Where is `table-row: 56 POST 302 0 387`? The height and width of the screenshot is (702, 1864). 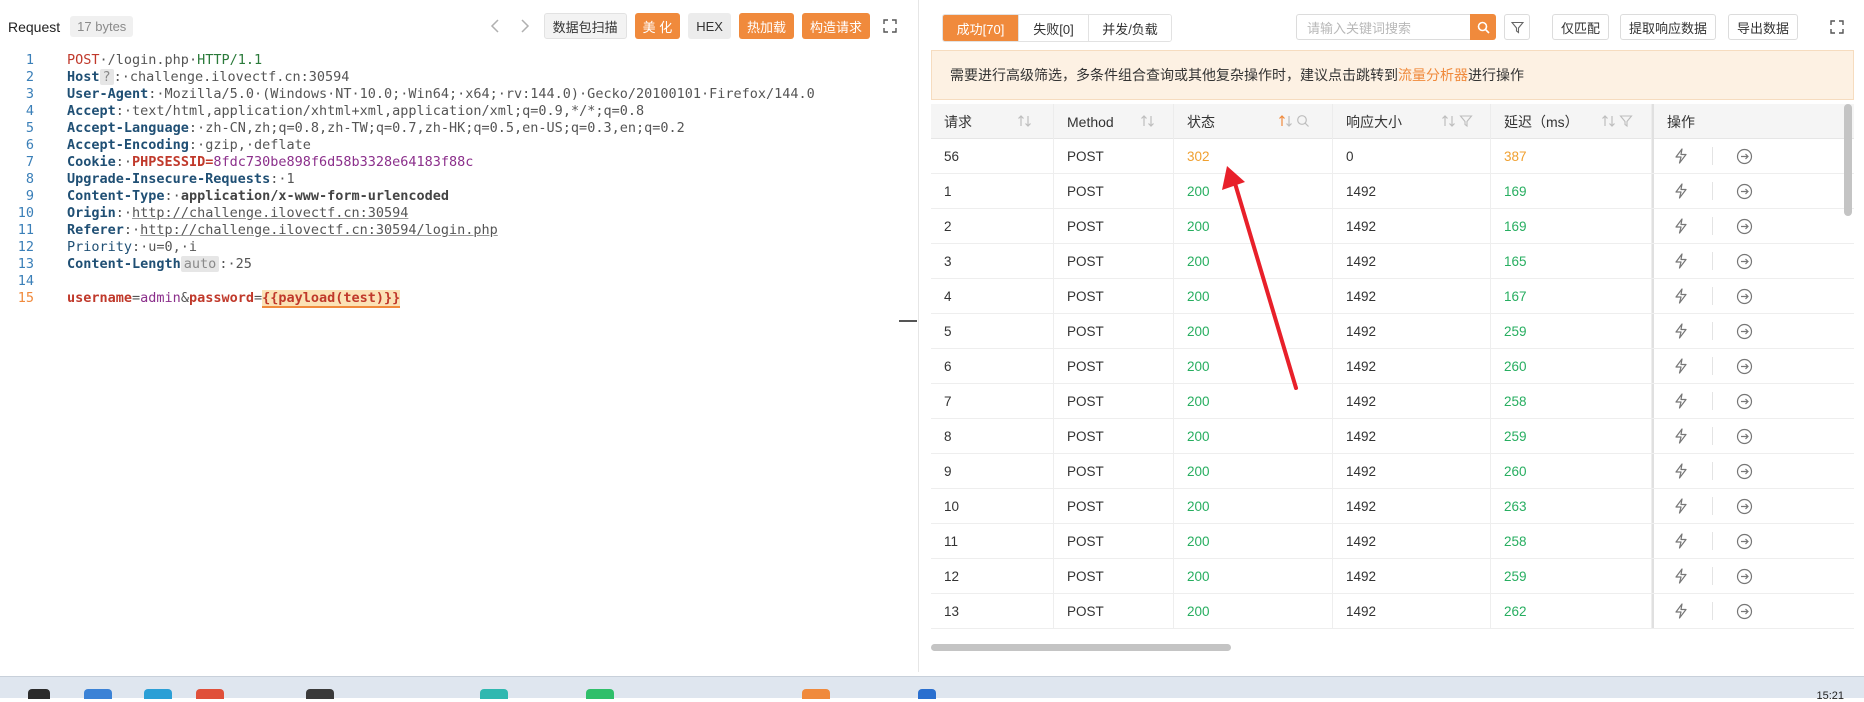 table-row: 56 POST 302 0 387 is located at coordinates (1392, 156).